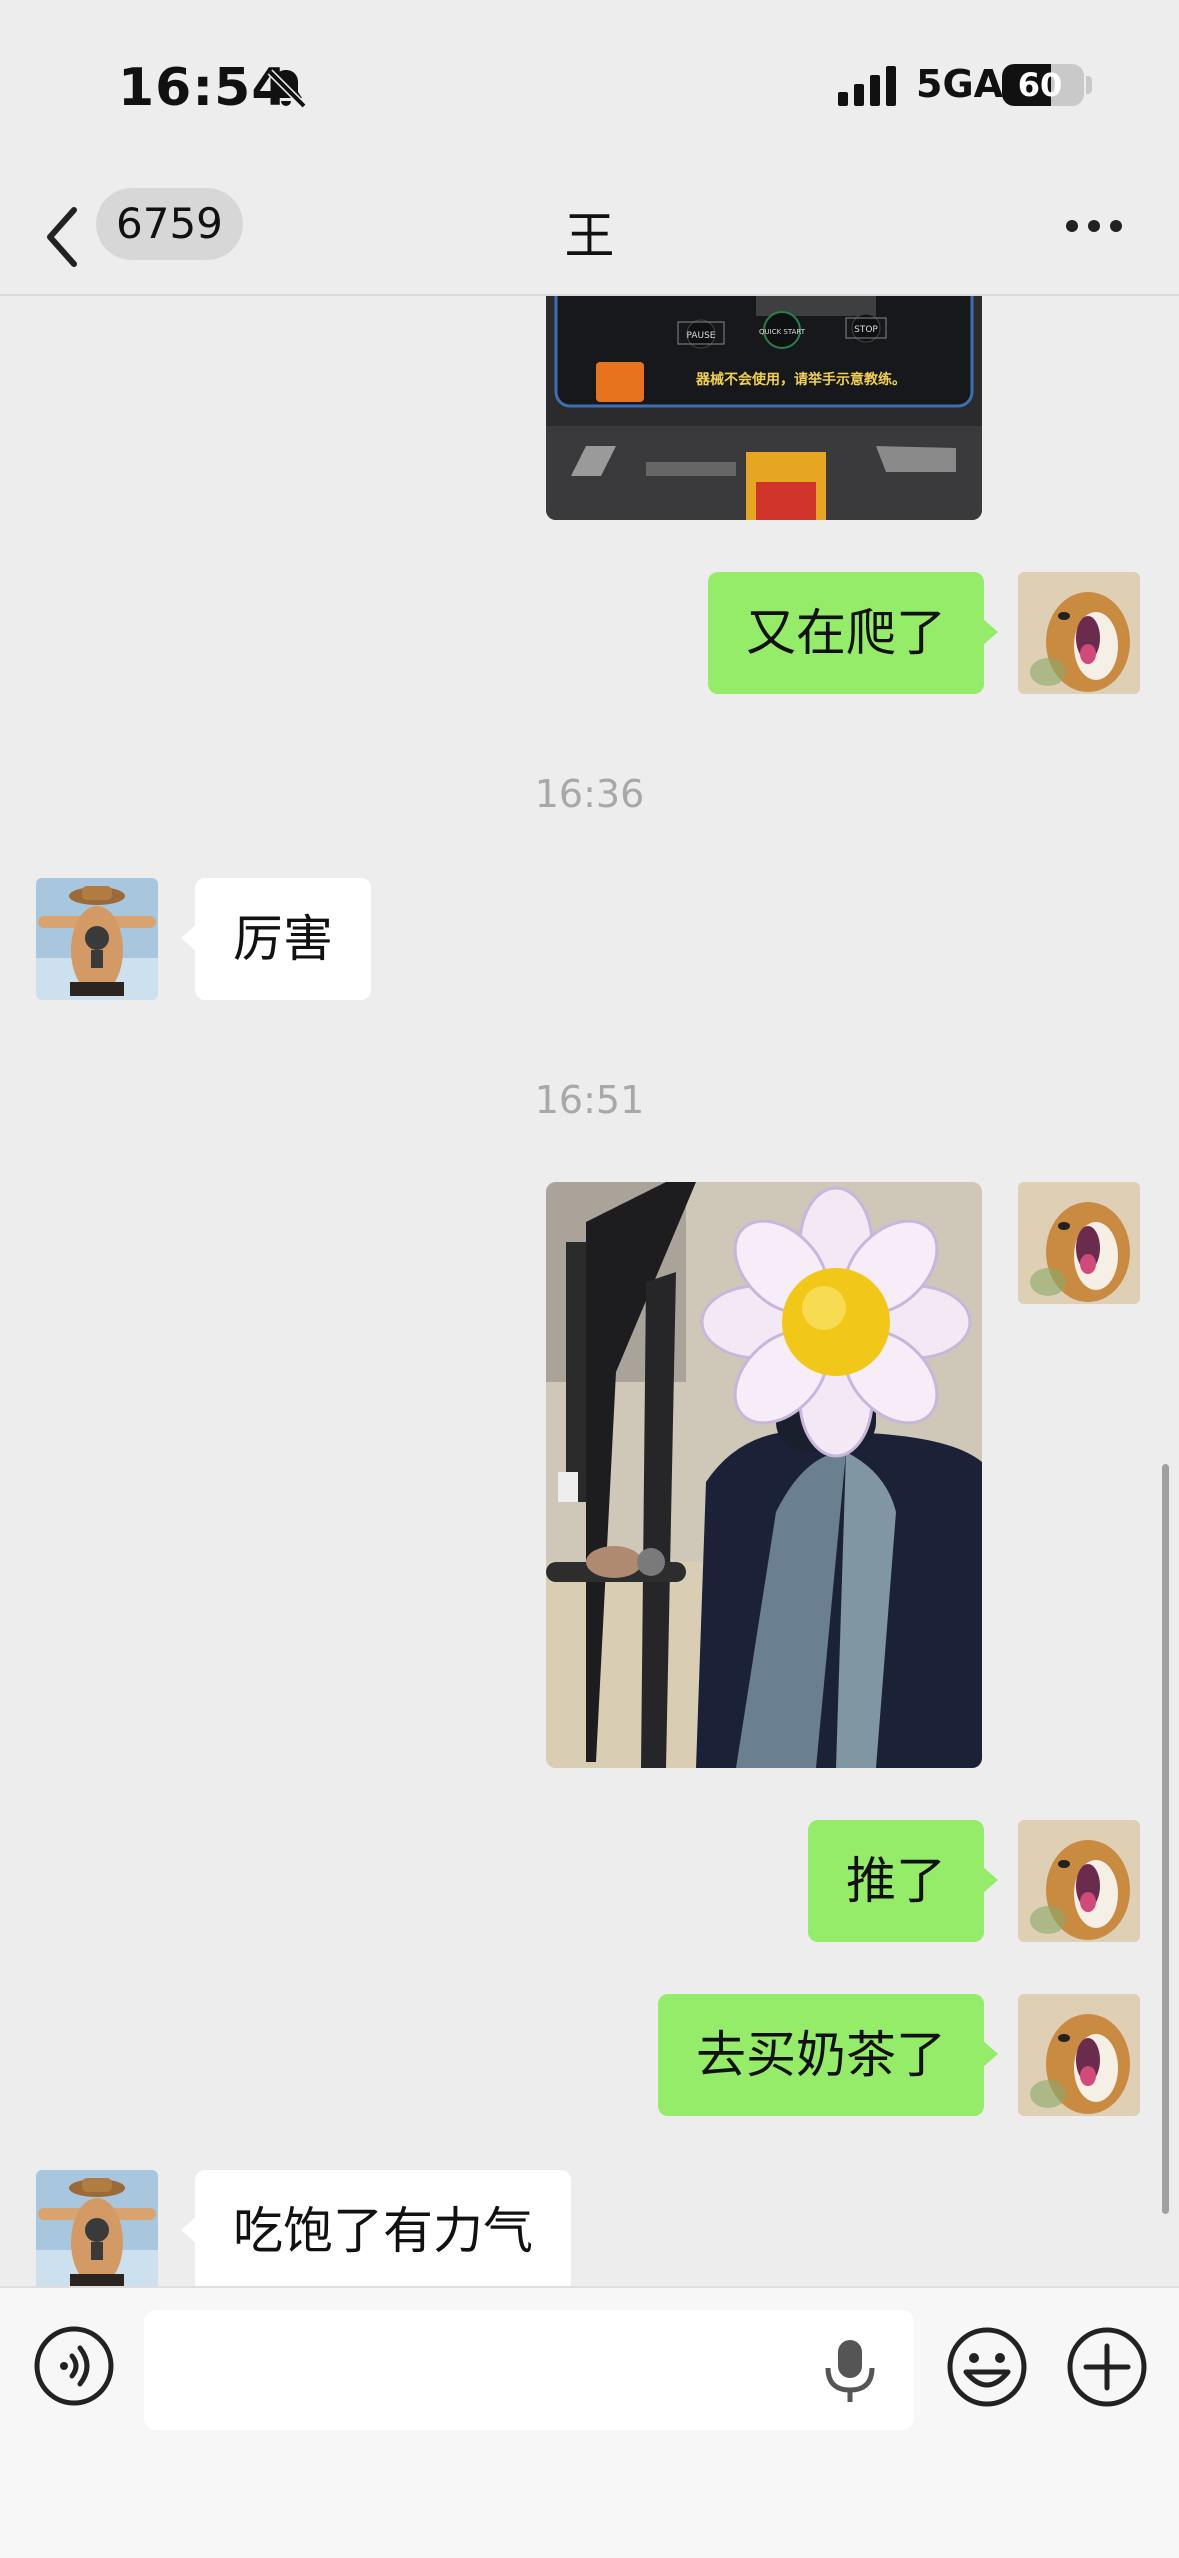 This screenshot has height=2558, width=1179. Describe the element at coordinates (589, 1100) in the screenshot. I see `timestamp: 16:51` at that location.